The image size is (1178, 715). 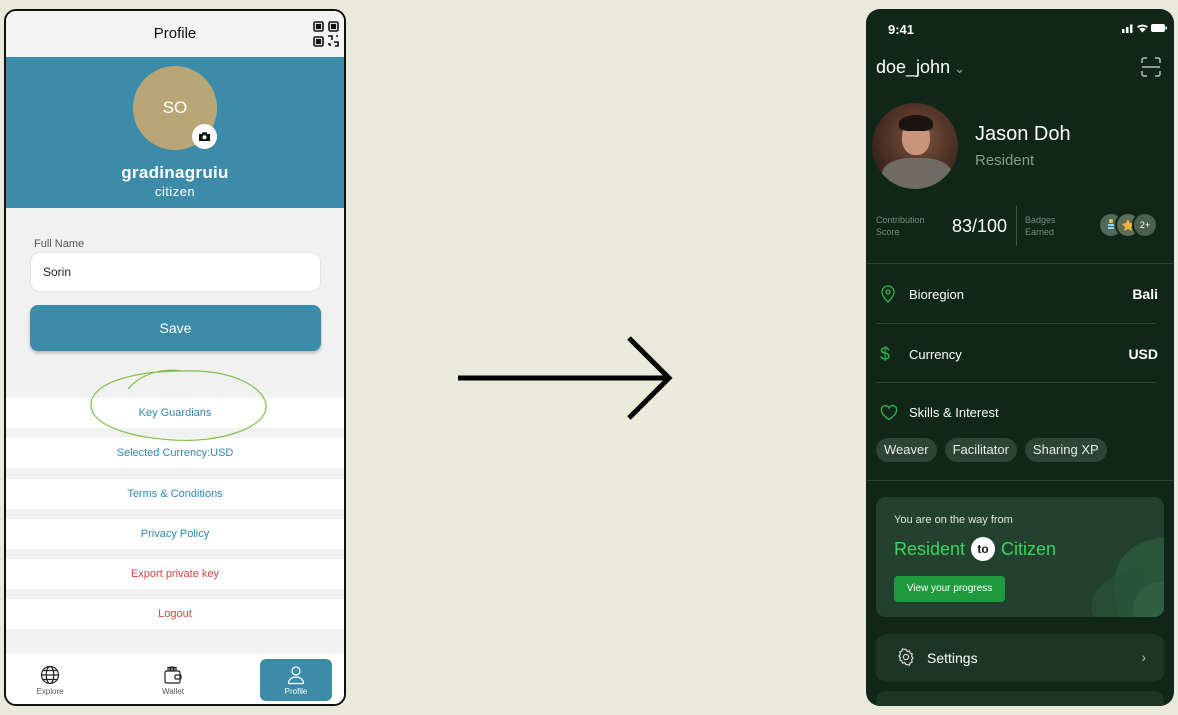 I want to click on journey-from: Resident, so click(x=930, y=548).